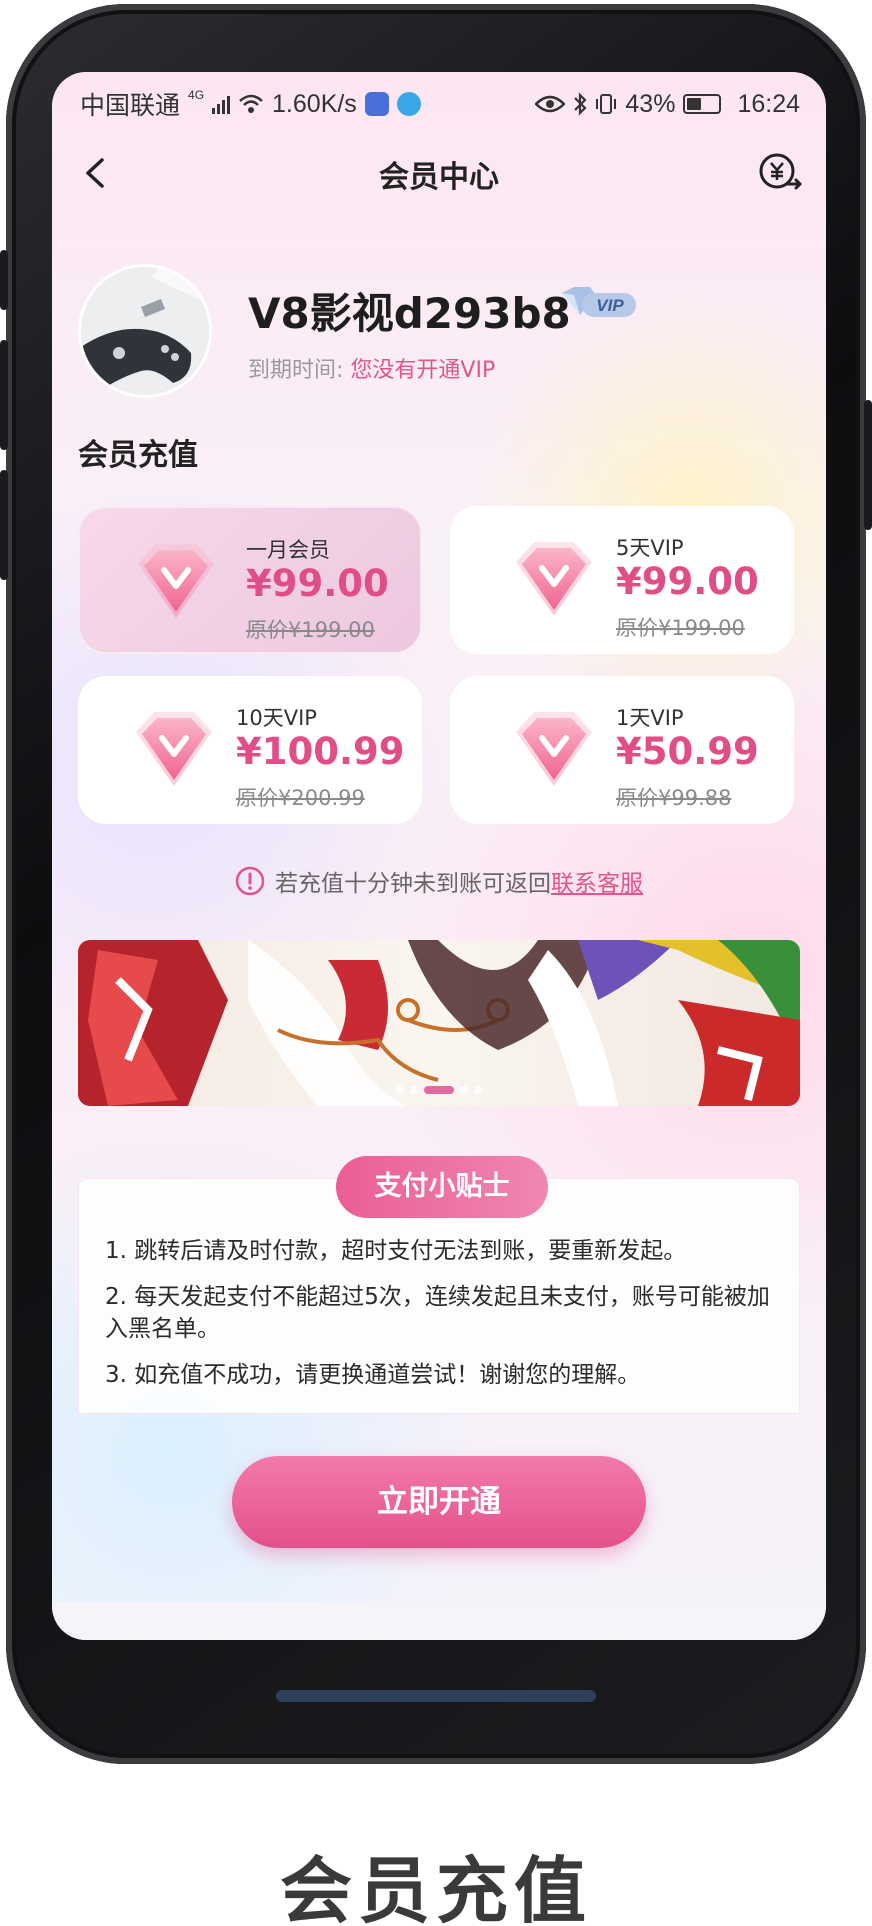 The width and height of the screenshot is (872, 1926). What do you see at coordinates (439, 1621) in the screenshot?
I see `screen-bottom-area` at bounding box center [439, 1621].